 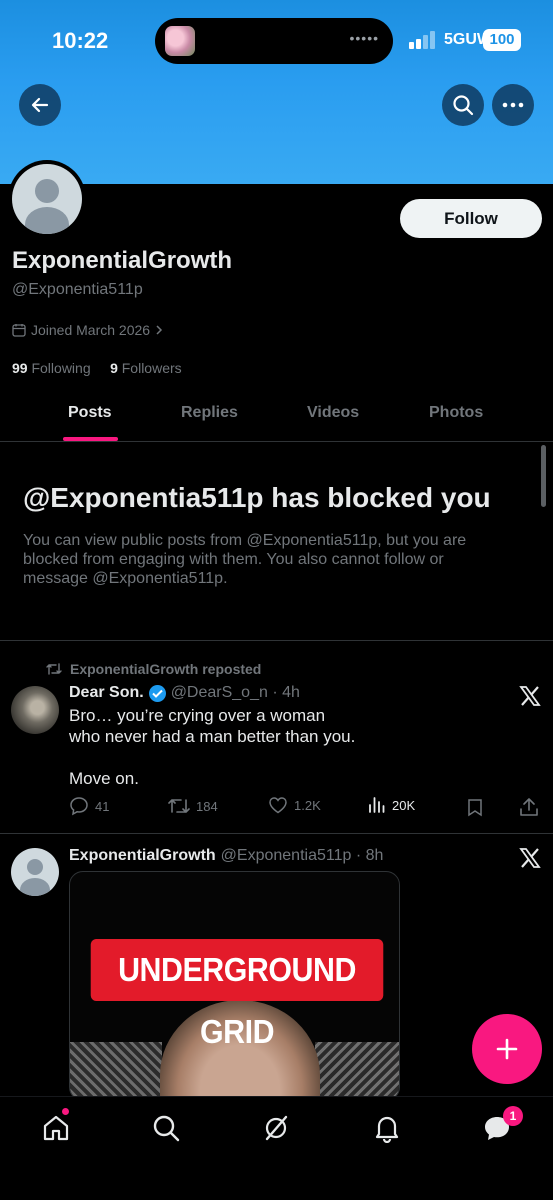 I want to click on tab-replies: Replies, so click(x=209, y=413).